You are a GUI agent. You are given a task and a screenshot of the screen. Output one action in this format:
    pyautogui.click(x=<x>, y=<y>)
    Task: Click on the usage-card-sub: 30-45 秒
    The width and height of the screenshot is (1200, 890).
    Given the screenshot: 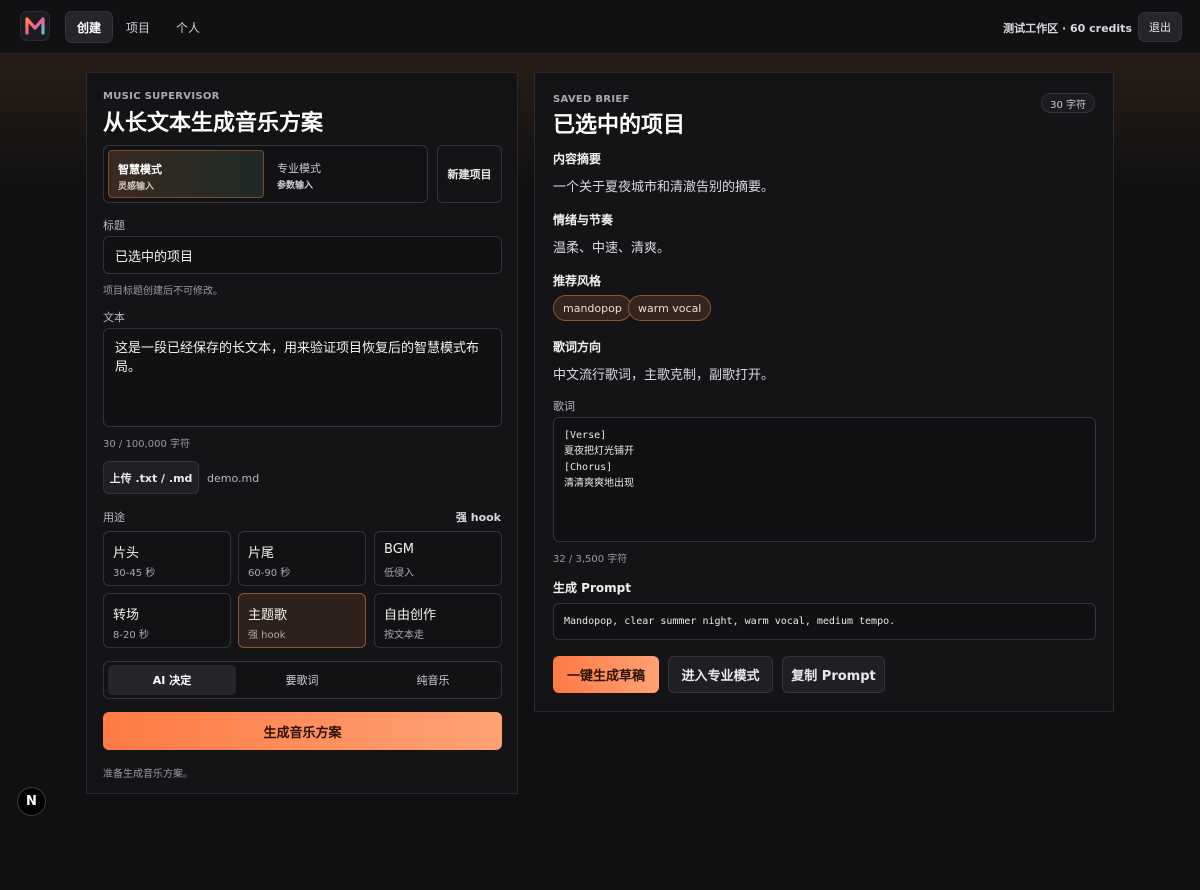 What is the action you would take?
    pyautogui.click(x=134, y=573)
    